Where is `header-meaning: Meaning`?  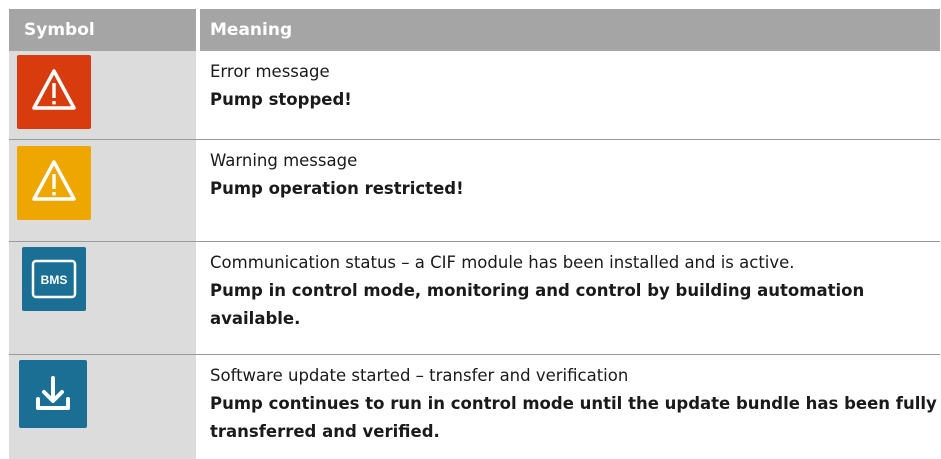 header-meaning: Meaning is located at coordinates (251, 30).